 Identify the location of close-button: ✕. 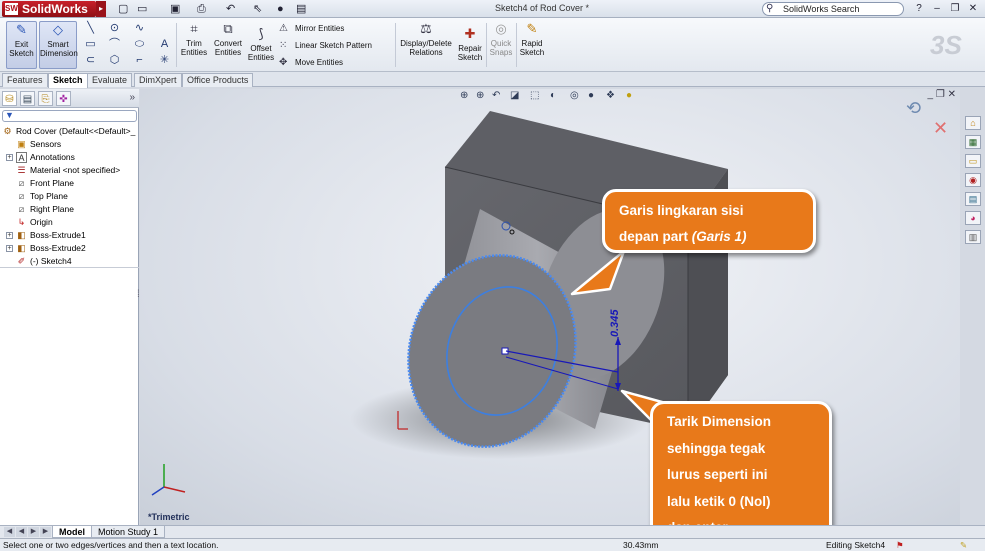
(973, 9).